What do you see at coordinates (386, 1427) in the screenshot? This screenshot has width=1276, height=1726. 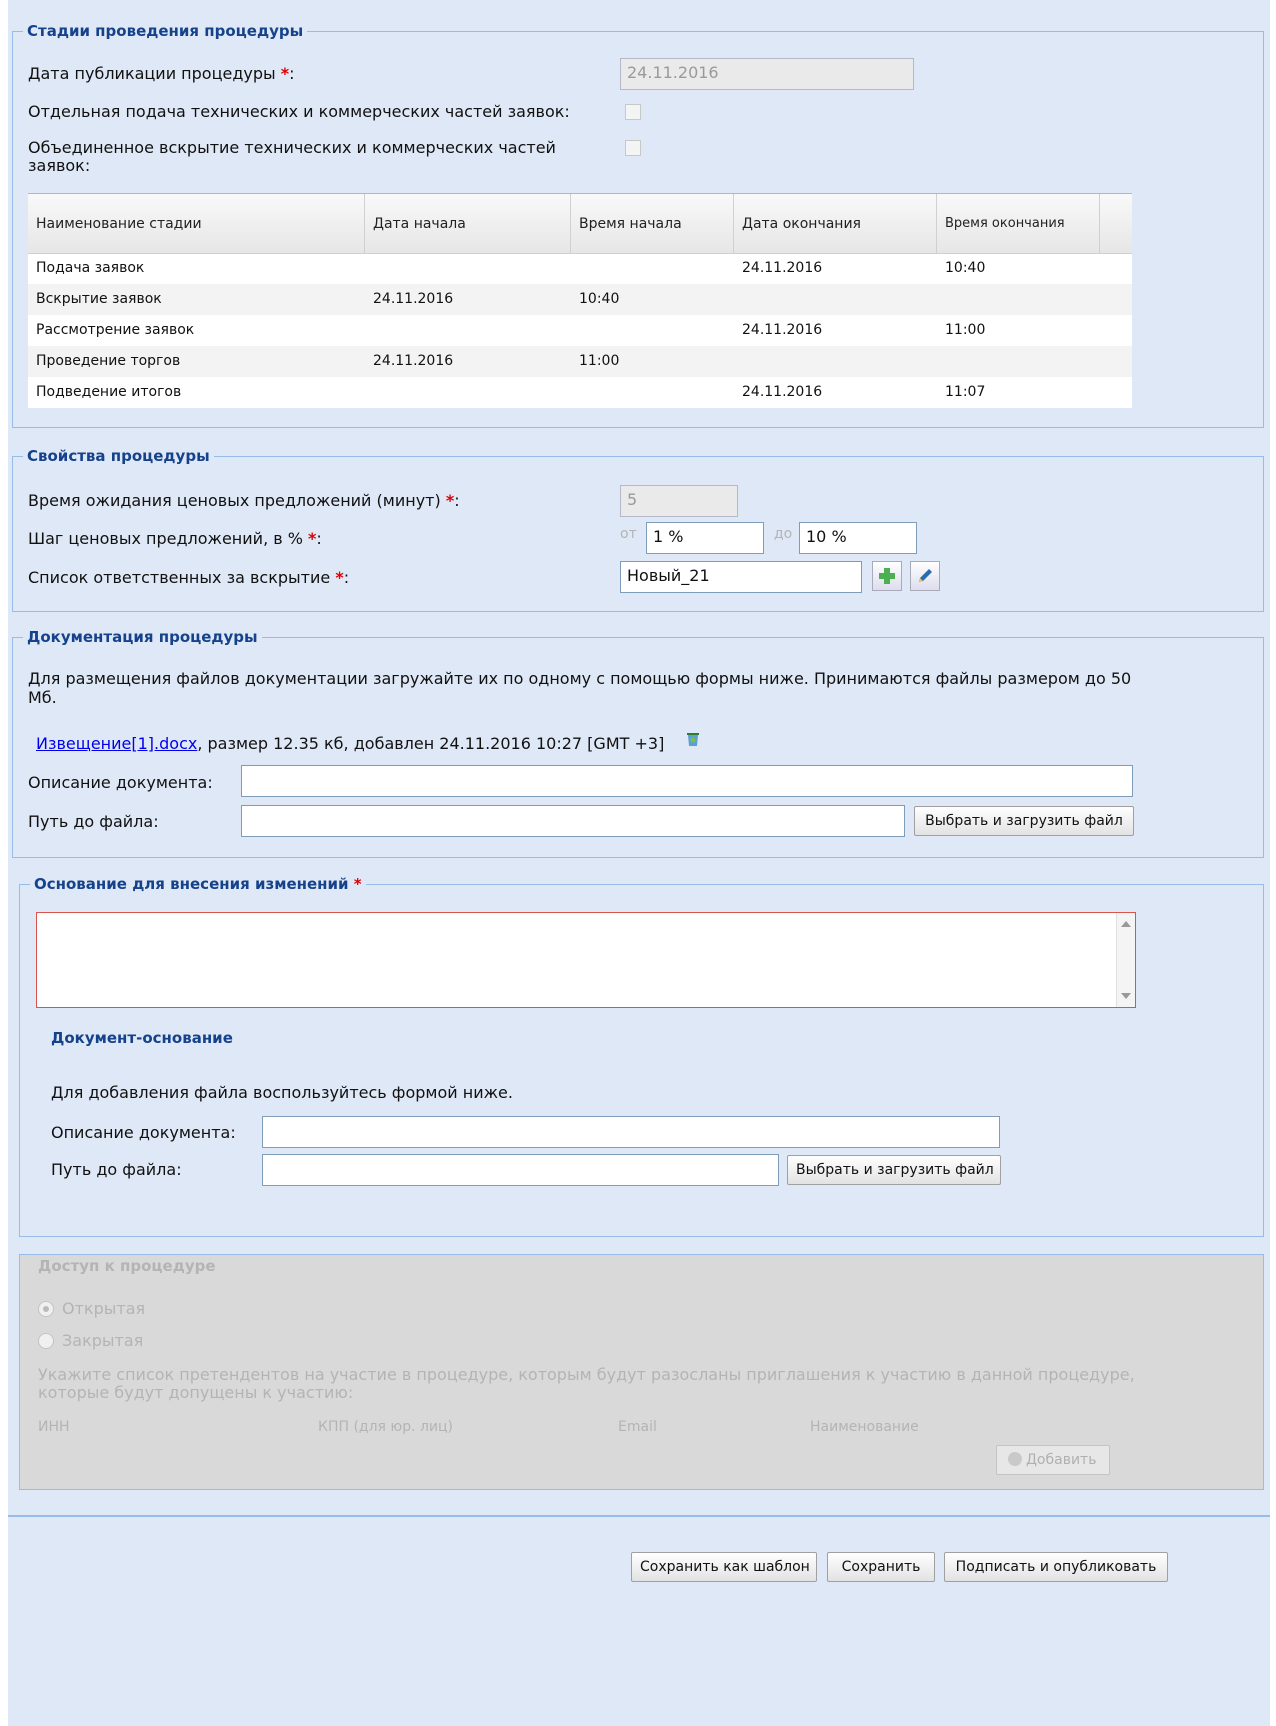 I see `access-col-kpp: КПП (для юр. лиц)` at bounding box center [386, 1427].